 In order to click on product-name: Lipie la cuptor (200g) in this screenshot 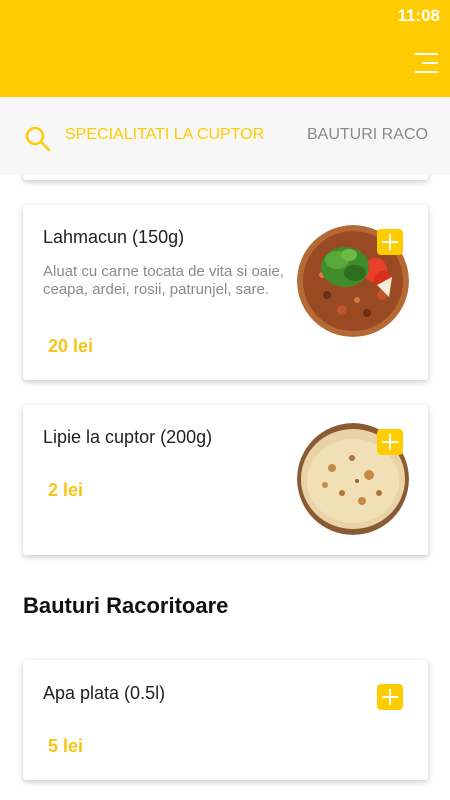, I will do `click(128, 437)`.